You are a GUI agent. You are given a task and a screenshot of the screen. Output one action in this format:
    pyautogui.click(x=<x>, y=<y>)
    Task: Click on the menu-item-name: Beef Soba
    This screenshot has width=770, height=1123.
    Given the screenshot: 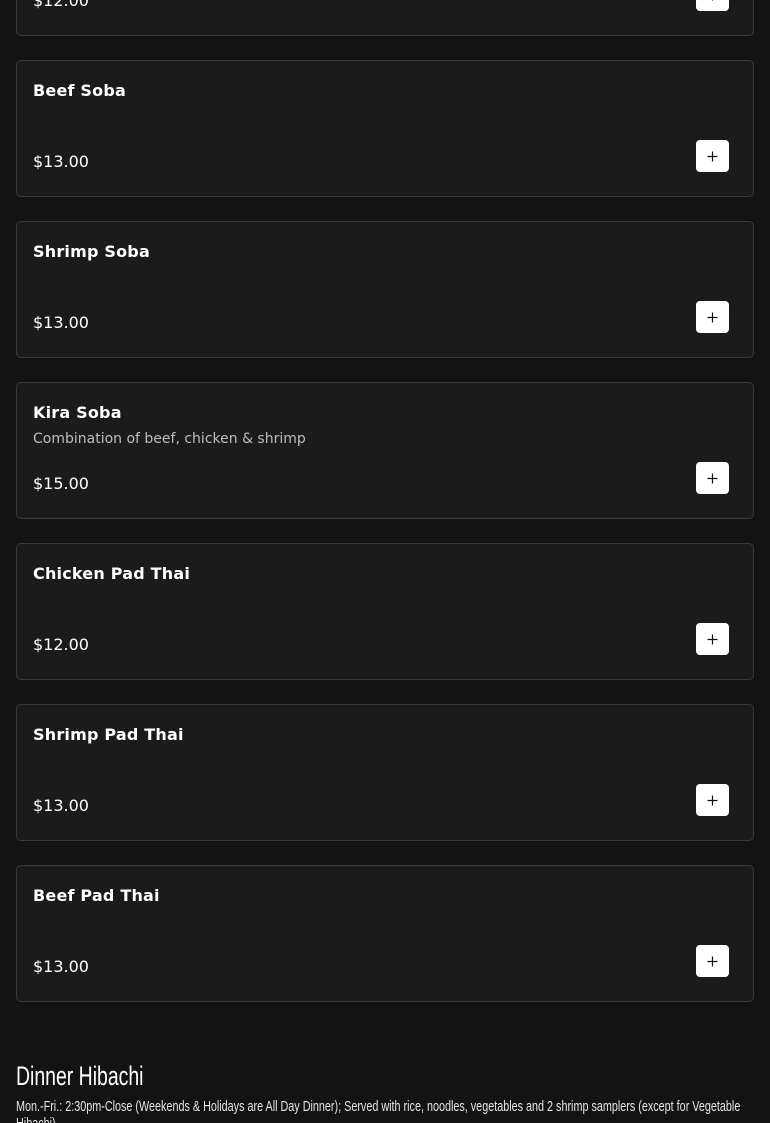 What is the action you would take?
    pyautogui.click(x=79, y=90)
    